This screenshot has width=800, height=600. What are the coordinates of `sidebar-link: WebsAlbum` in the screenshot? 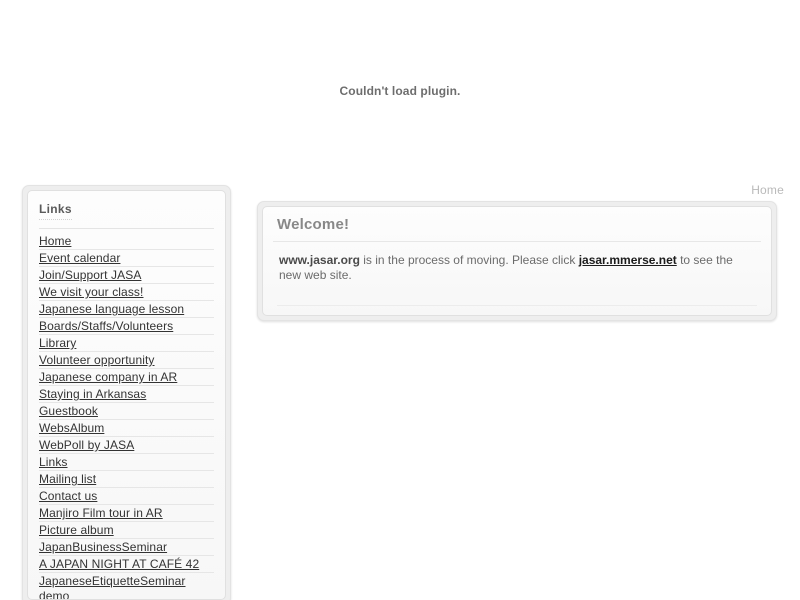 It's located at (126, 428).